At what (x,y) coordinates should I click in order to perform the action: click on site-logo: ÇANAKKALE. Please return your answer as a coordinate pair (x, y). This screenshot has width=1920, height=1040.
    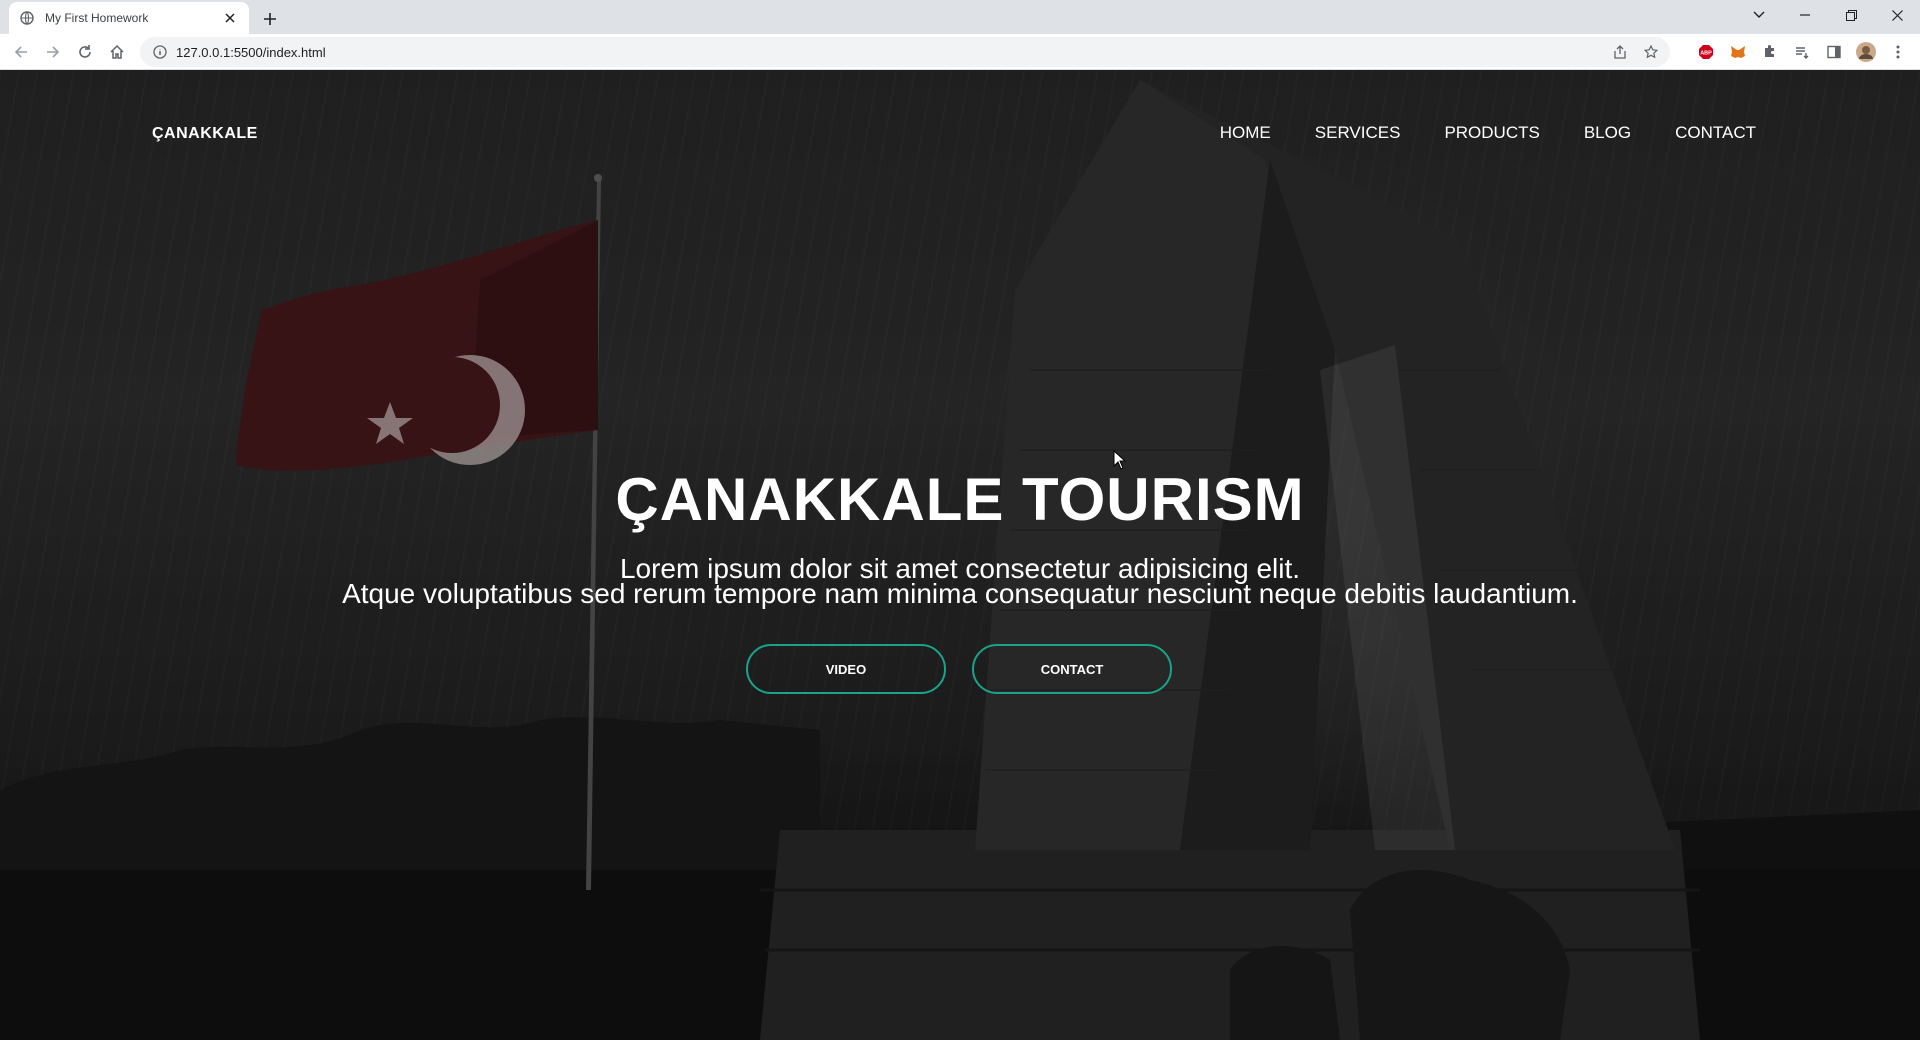
    Looking at the image, I should click on (205, 134).